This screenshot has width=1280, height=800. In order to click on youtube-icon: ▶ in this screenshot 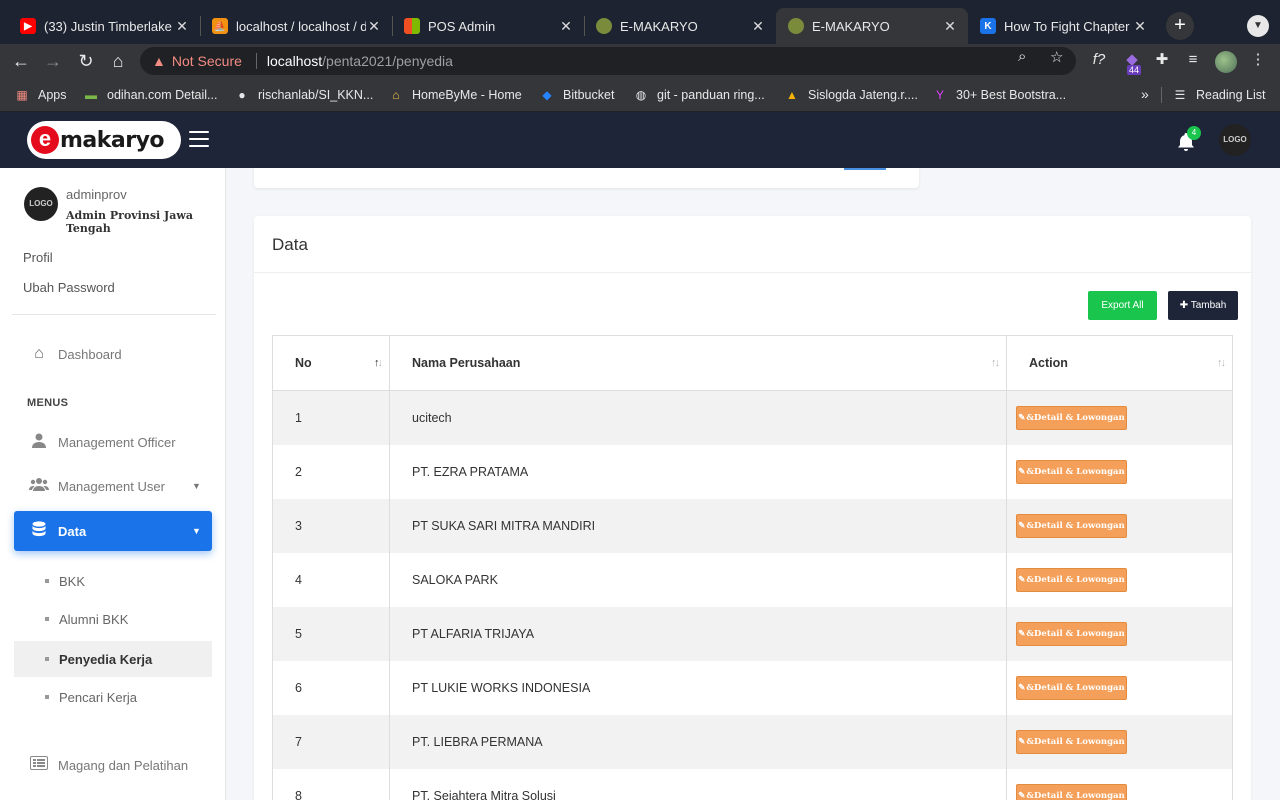, I will do `click(28, 26)`.